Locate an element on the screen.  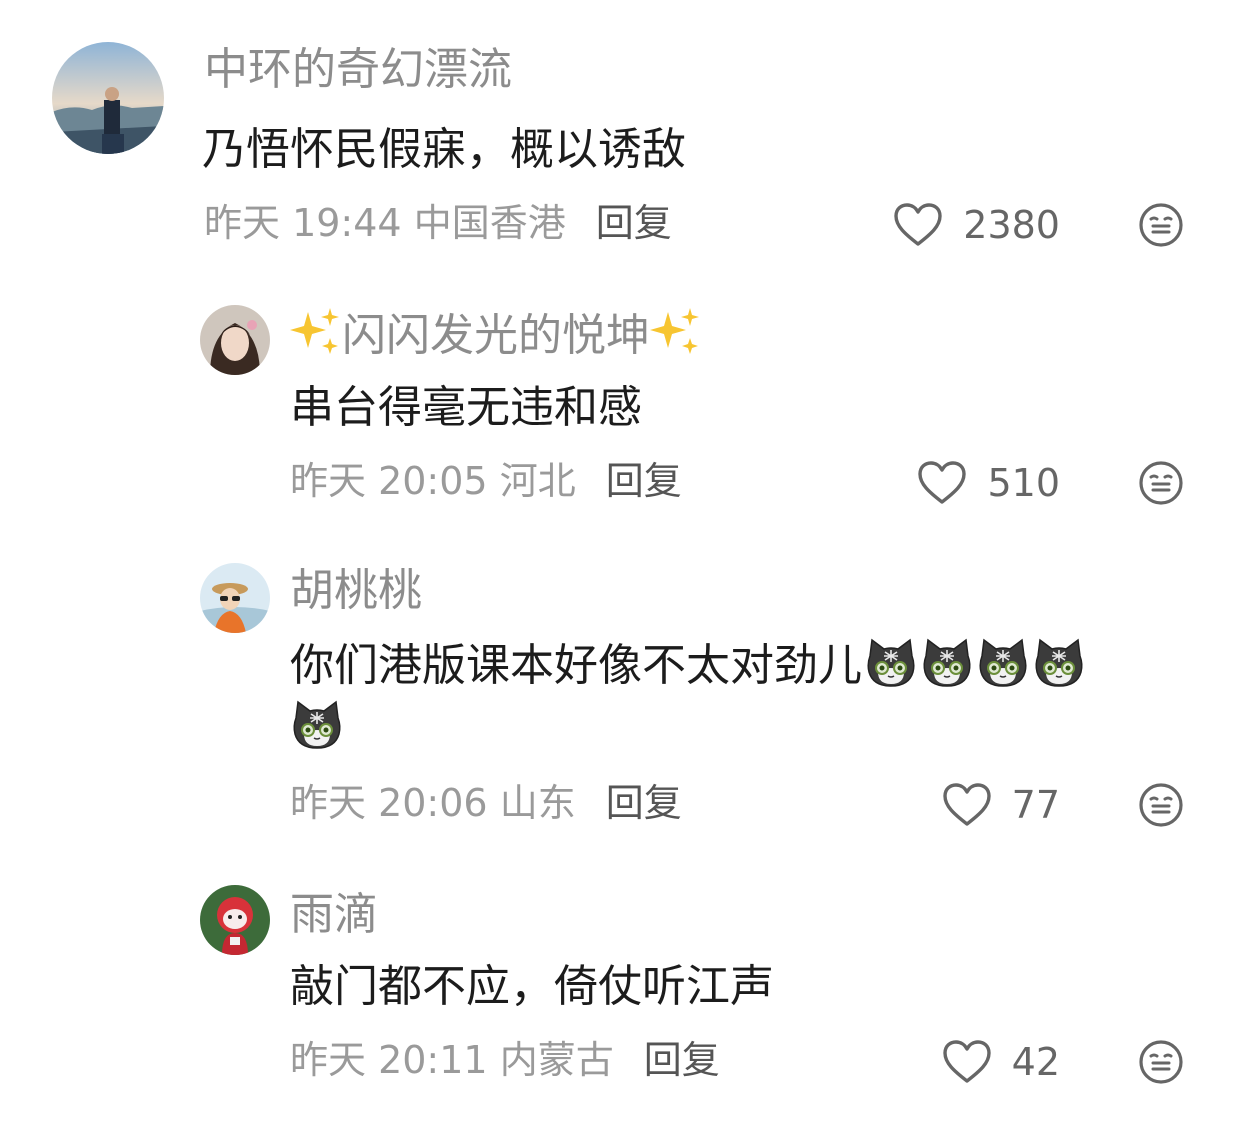
ip-location: 山东 is located at coordinates (537, 803).